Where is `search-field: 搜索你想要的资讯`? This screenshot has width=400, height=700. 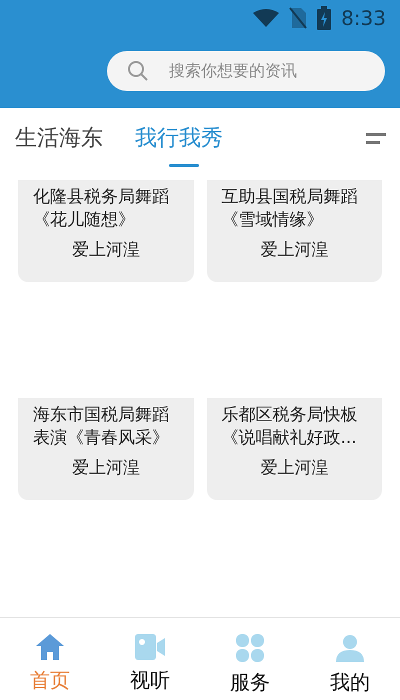 search-field: 搜索你想要的资讯 is located at coordinates (246, 71).